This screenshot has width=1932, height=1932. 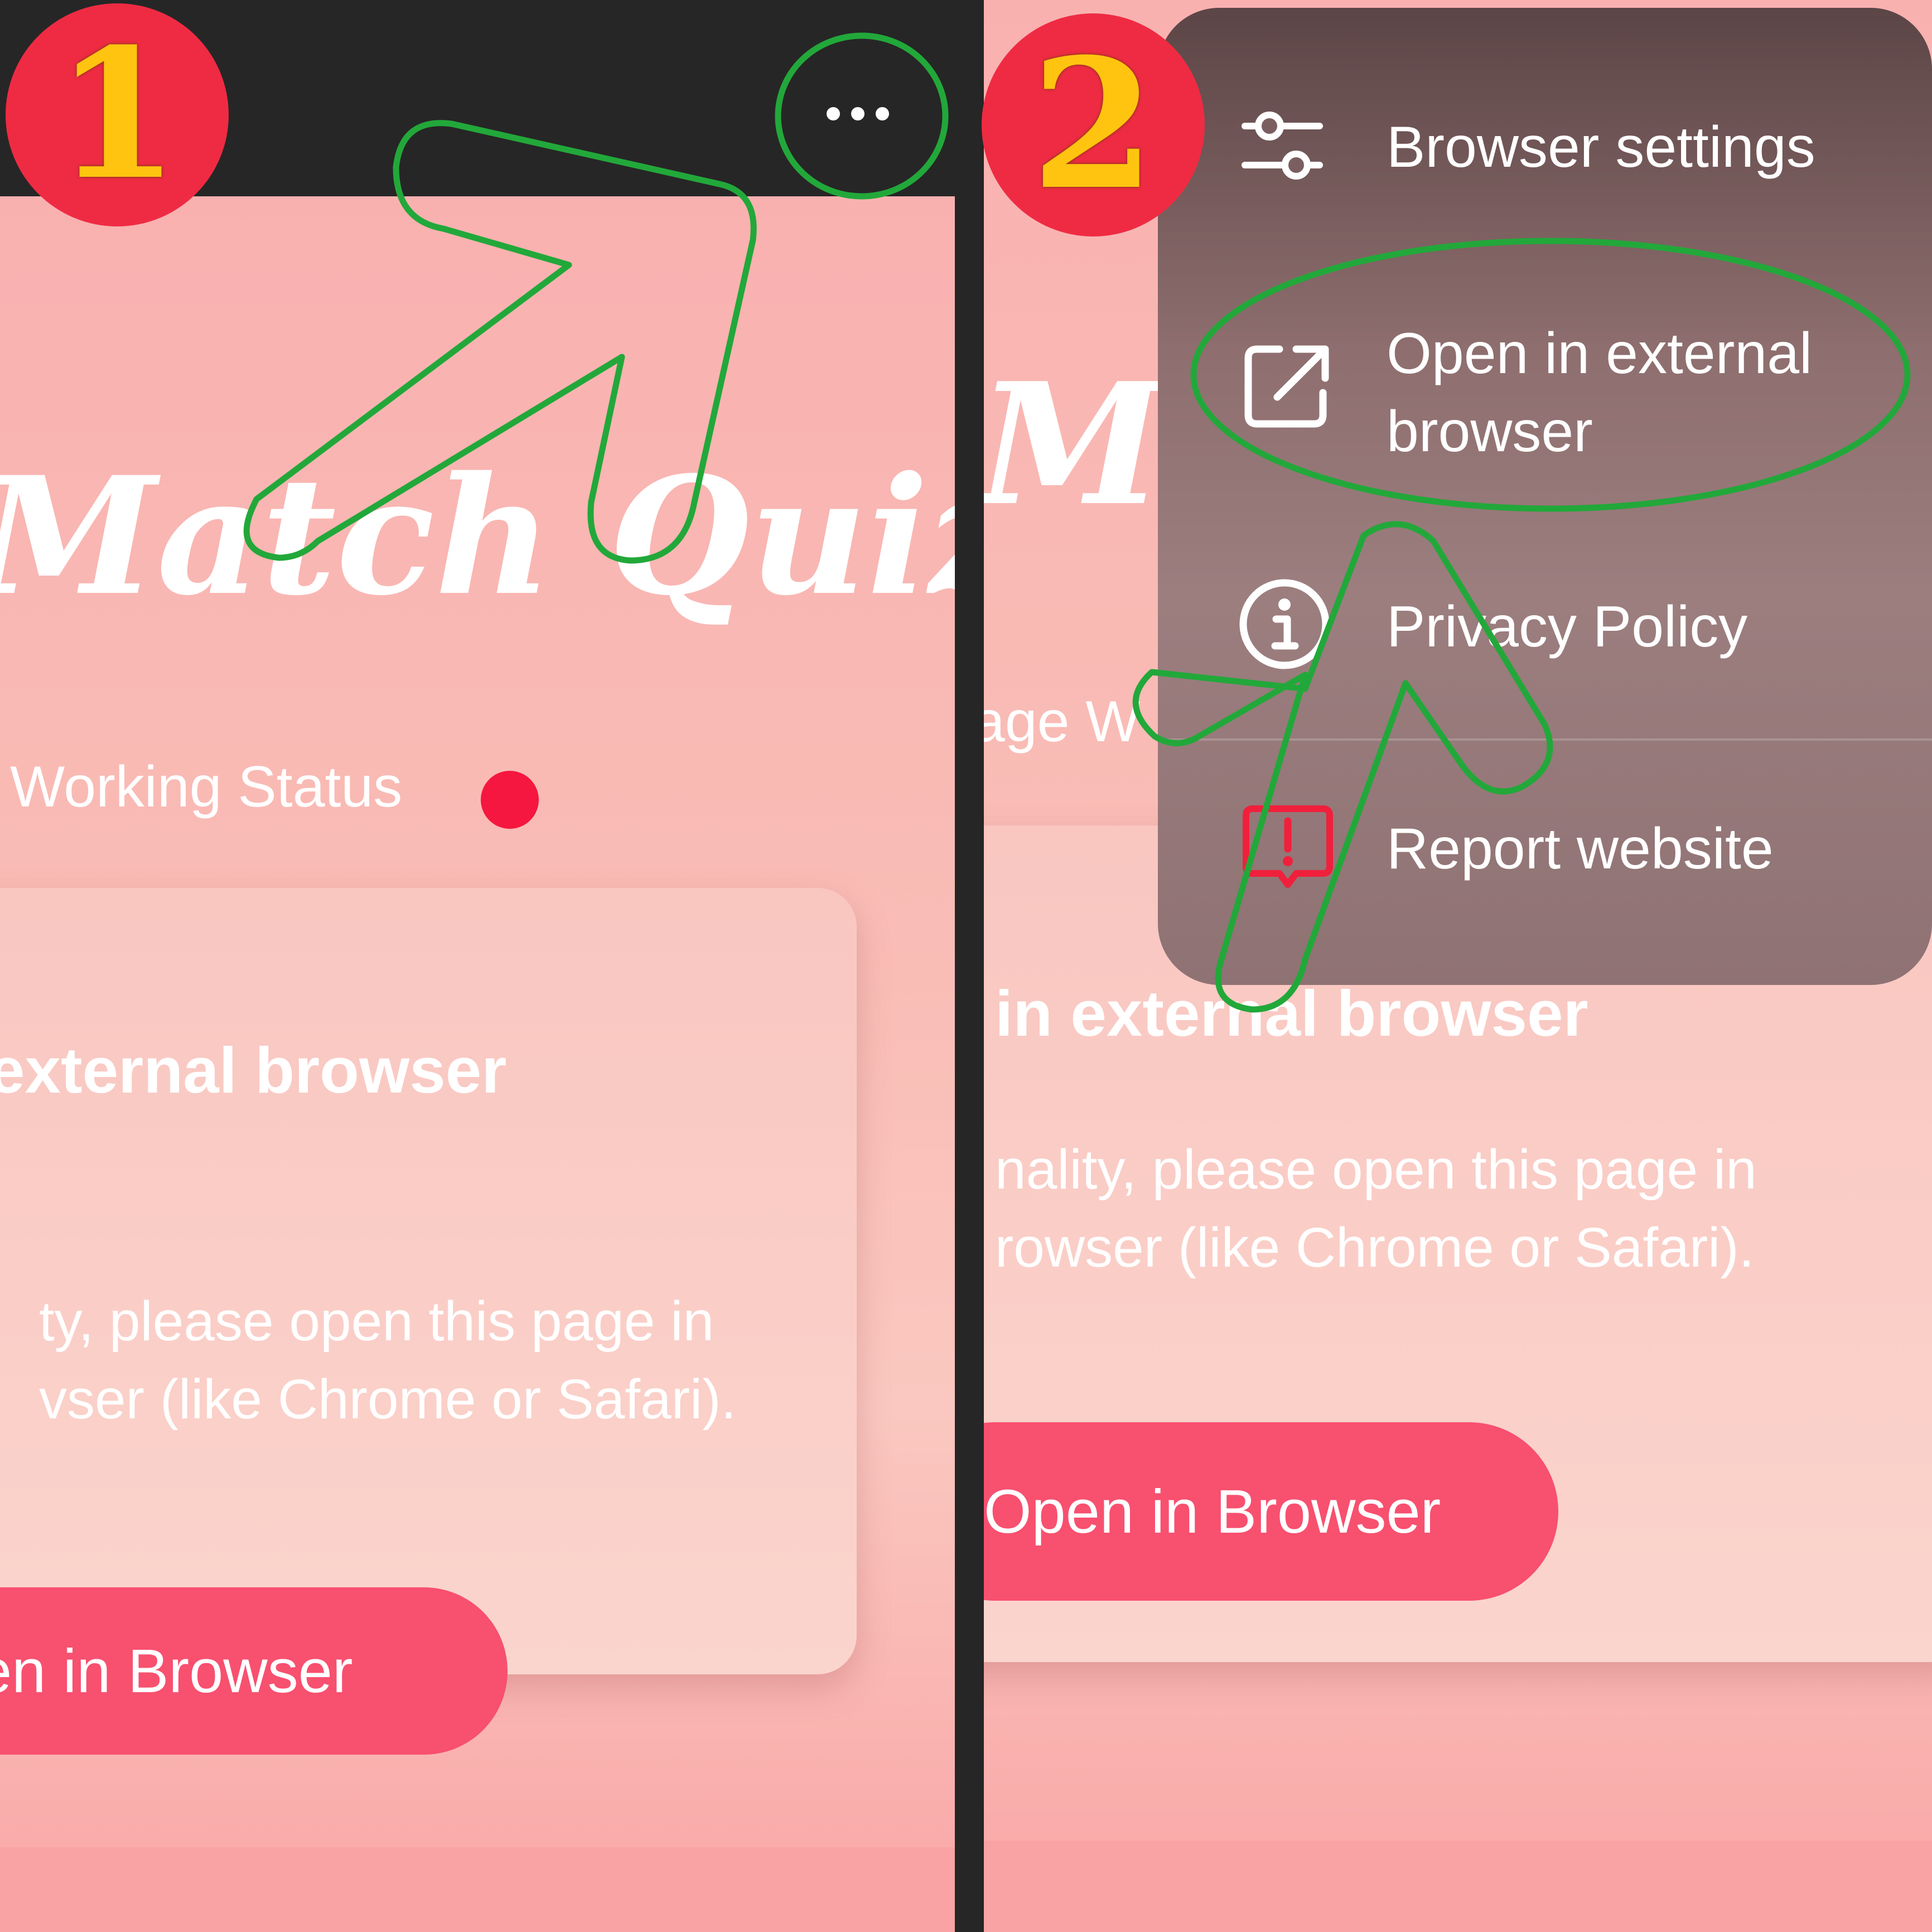 What do you see at coordinates (1284, 624) in the screenshot?
I see `info-icon` at bounding box center [1284, 624].